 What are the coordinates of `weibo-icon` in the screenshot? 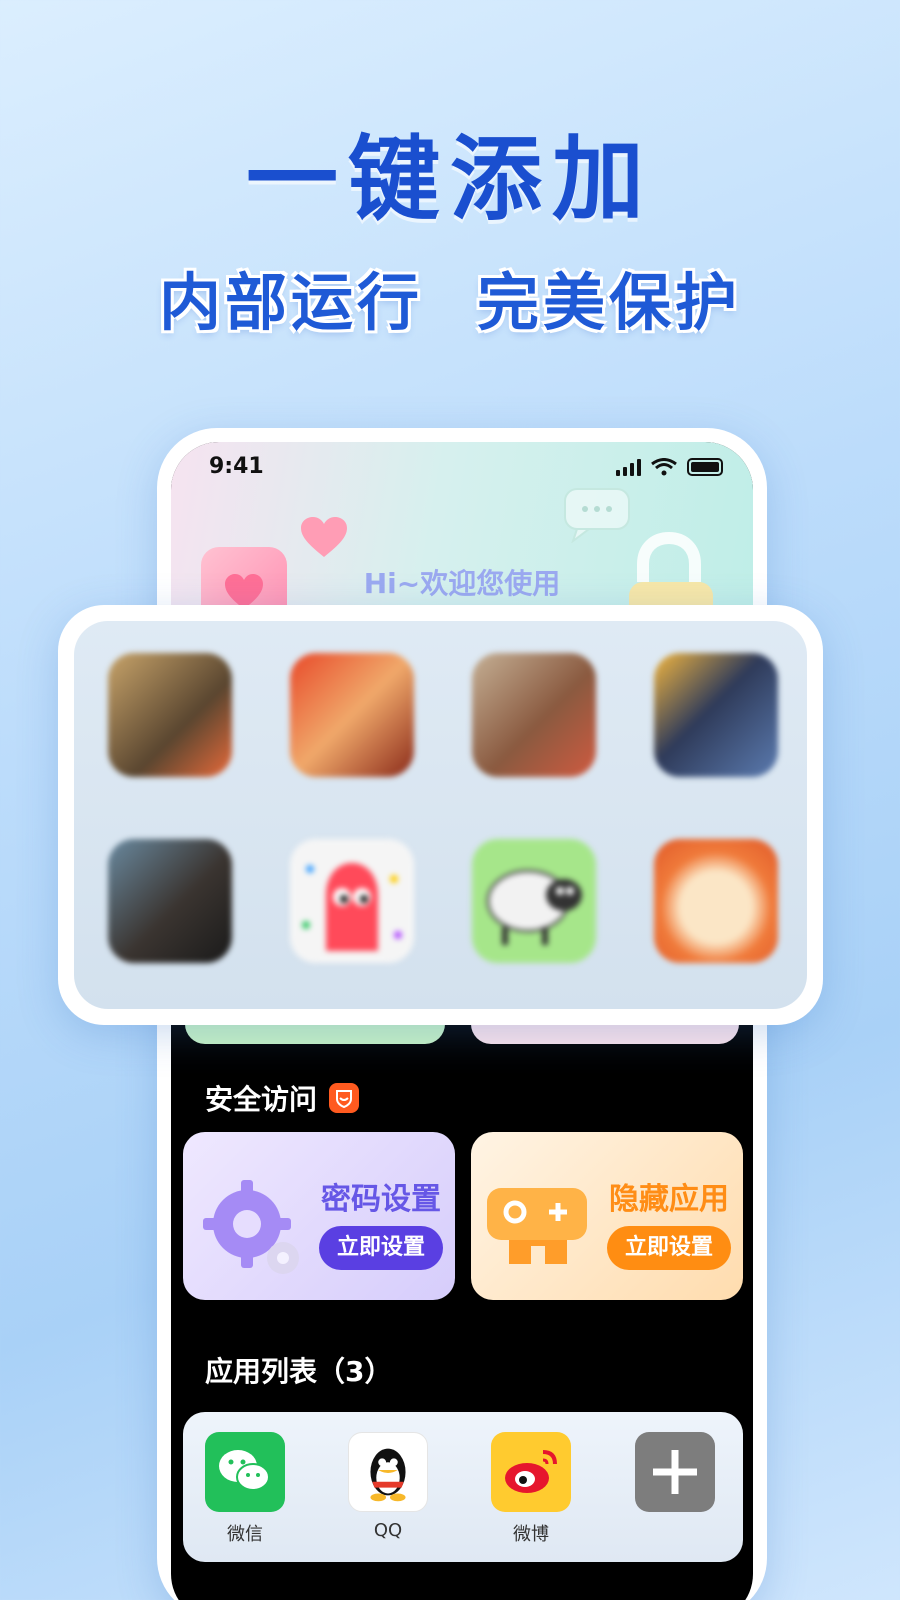 It's located at (531, 1472).